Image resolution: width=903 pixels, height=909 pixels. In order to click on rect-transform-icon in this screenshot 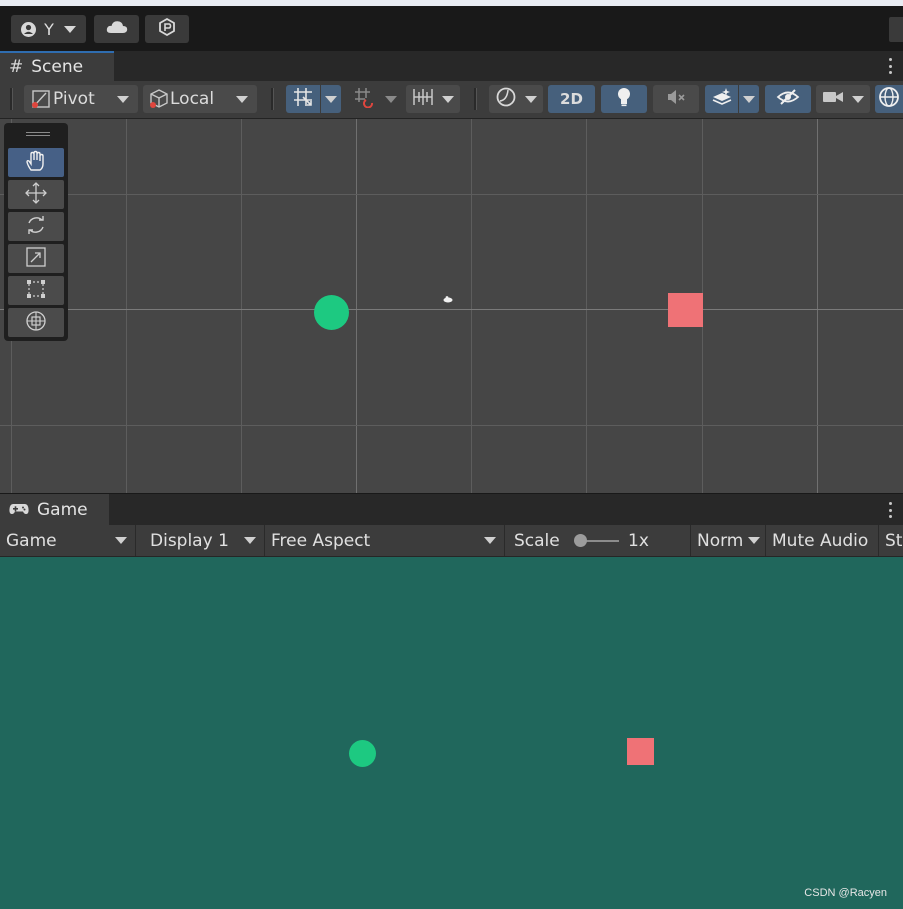, I will do `click(36, 291)`.